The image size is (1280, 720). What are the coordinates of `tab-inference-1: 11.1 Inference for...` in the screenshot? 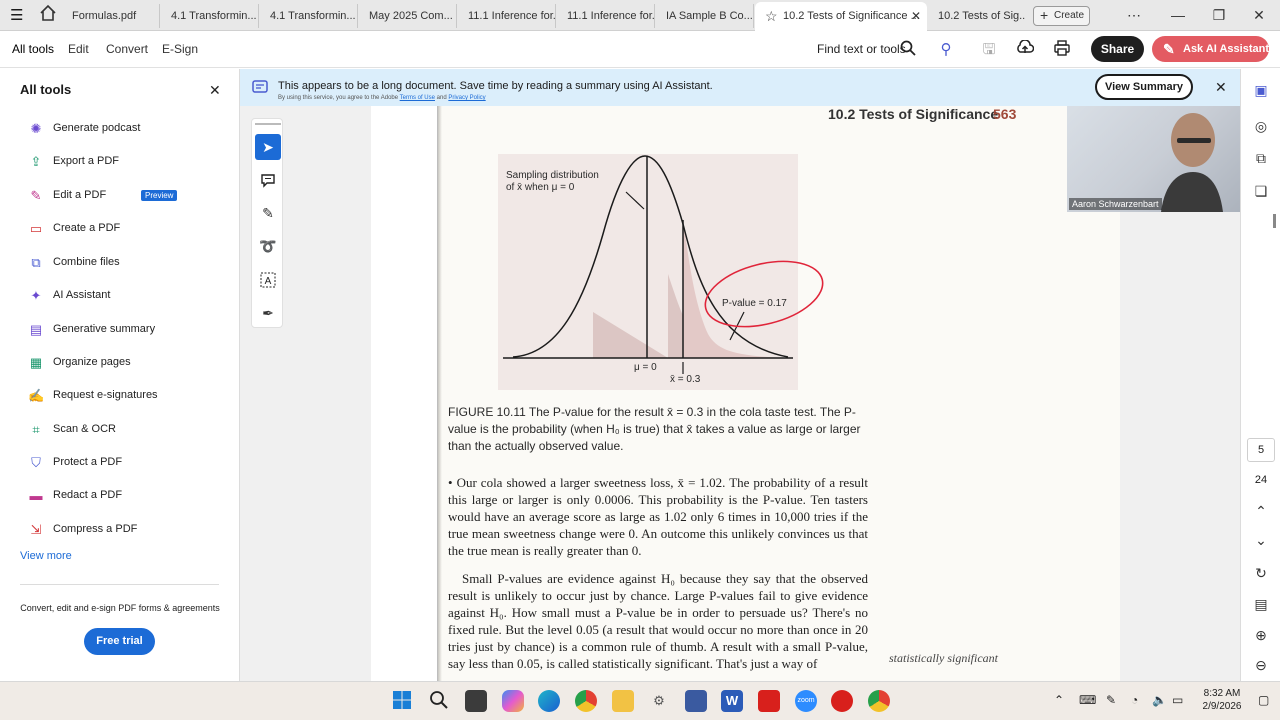 It's located at (507, 16).